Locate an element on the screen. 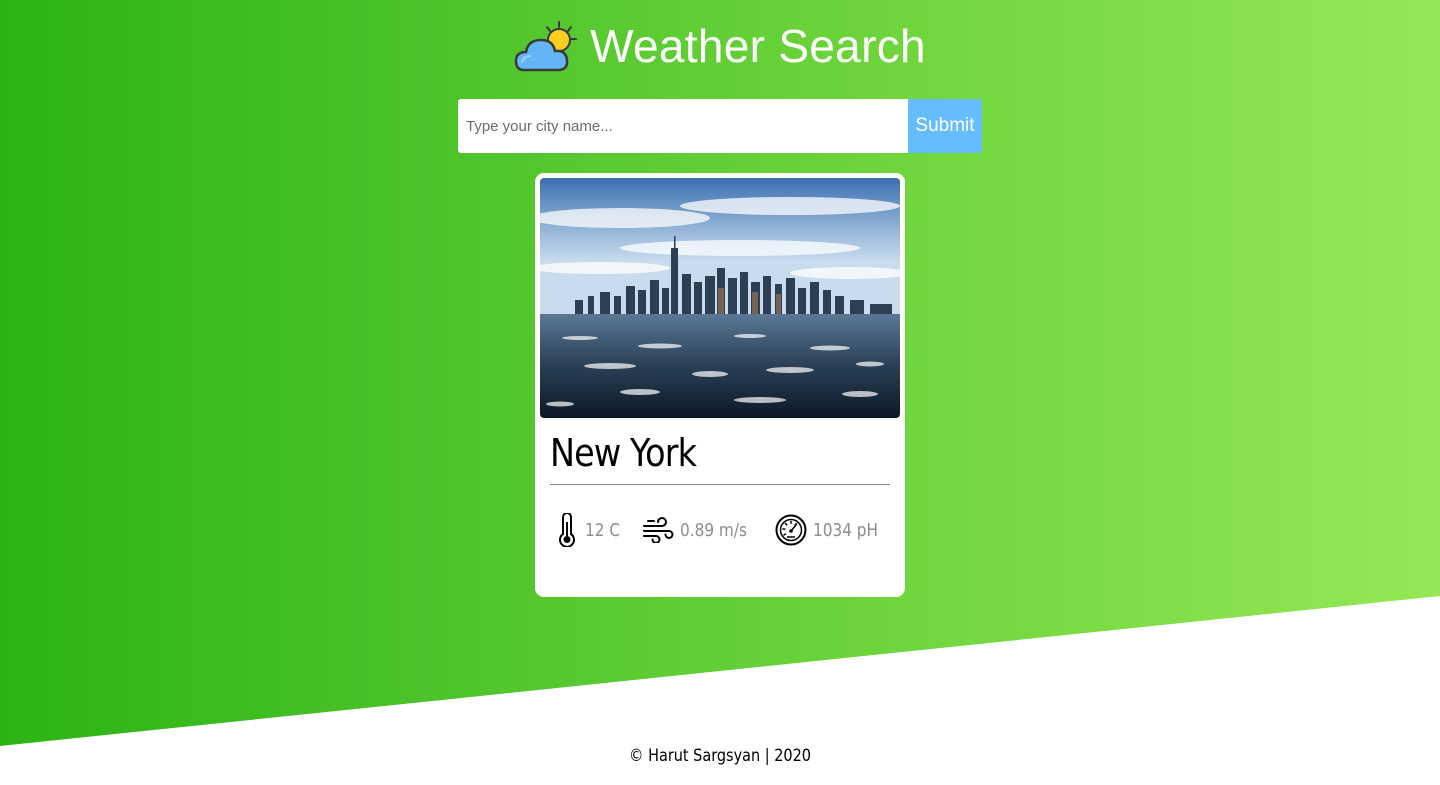 The width and height of the screenshot is (1440, 785). city-name: New York is located at coordinates (623, 453).